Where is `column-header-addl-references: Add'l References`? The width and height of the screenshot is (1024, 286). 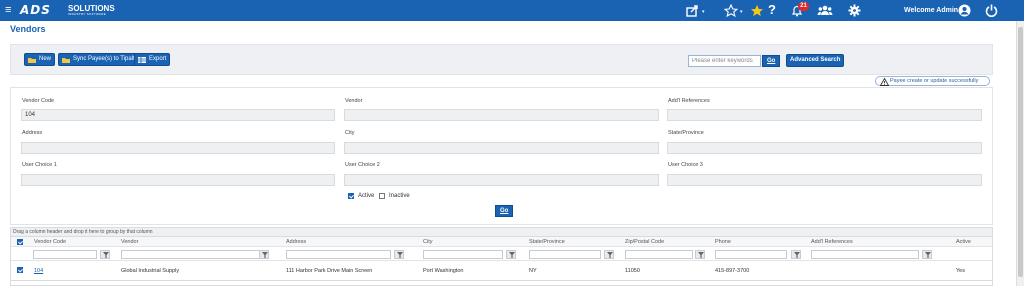 column-header-addl-references: Add'l References is located at coordinates (832, 242).